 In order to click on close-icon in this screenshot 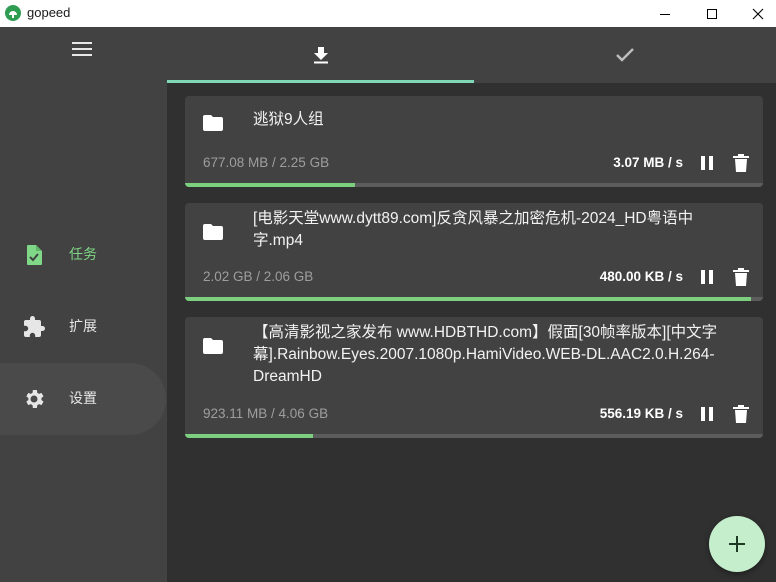, I will do `click(758, 13)`.